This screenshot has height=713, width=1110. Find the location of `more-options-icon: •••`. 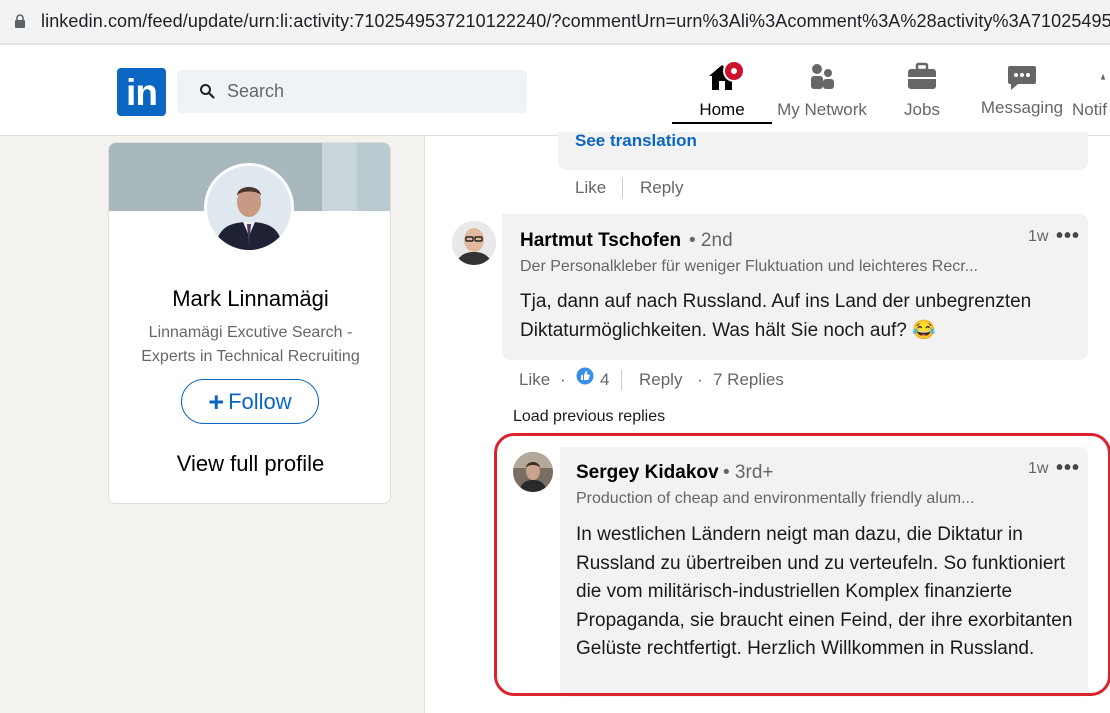

more-options-icon: ••• is located at coordinates (1068, 236).